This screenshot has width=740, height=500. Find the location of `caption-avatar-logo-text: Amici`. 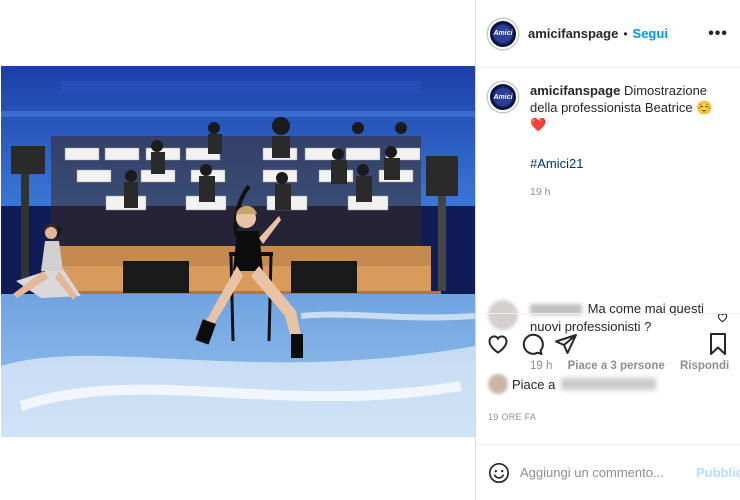

caption-avatar-logo-text: Amici is located at coordinates (503, 97).